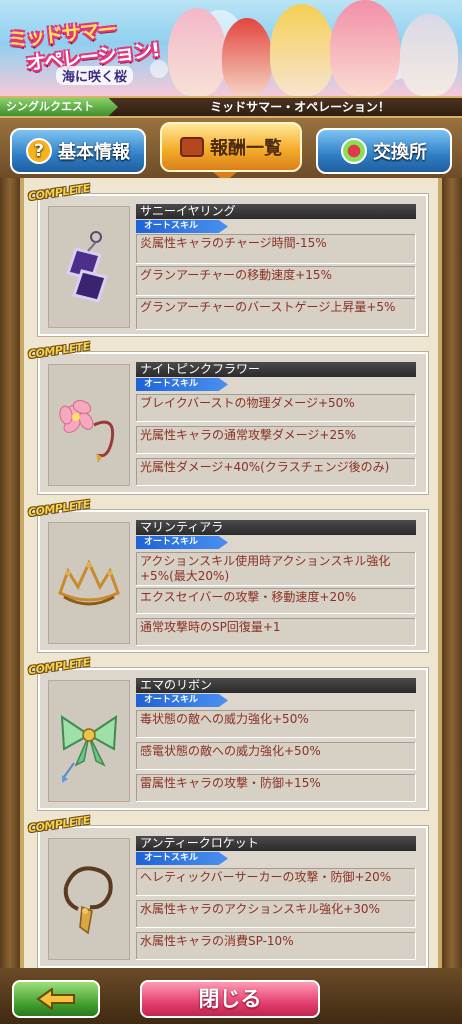 The width and height of the screenshot is (462, 1024). I want to click on skill-effect: 感電状態の敵への威力強化+50%, so click(276, 756).